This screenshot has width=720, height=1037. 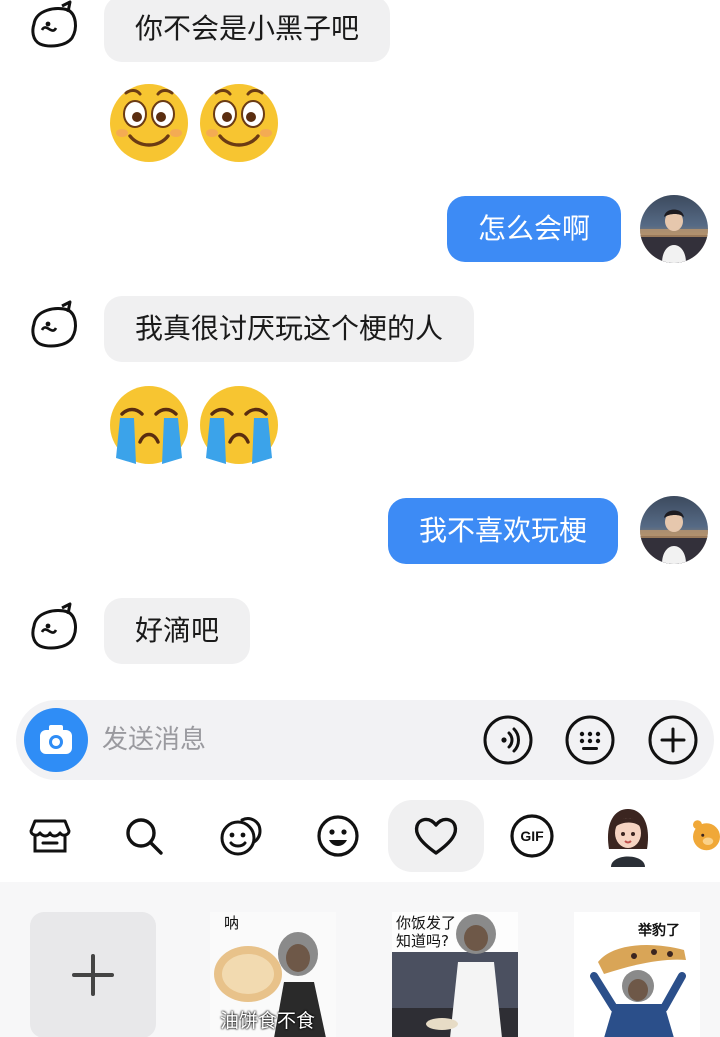 I want to click on smile-icon, so click(x=338, y=836).